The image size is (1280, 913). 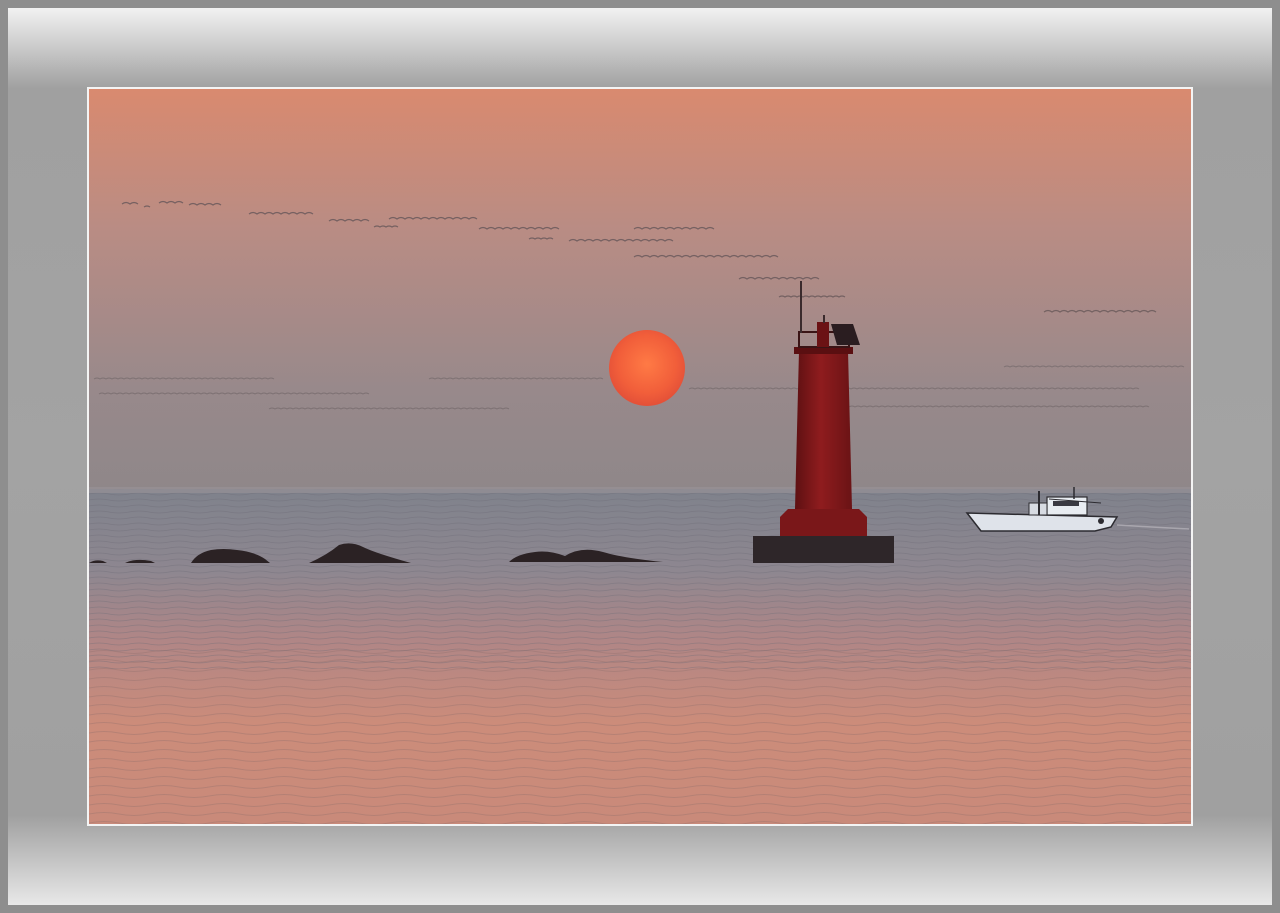 I want to click on lighthouse-tower, so click(x=823, y=430).